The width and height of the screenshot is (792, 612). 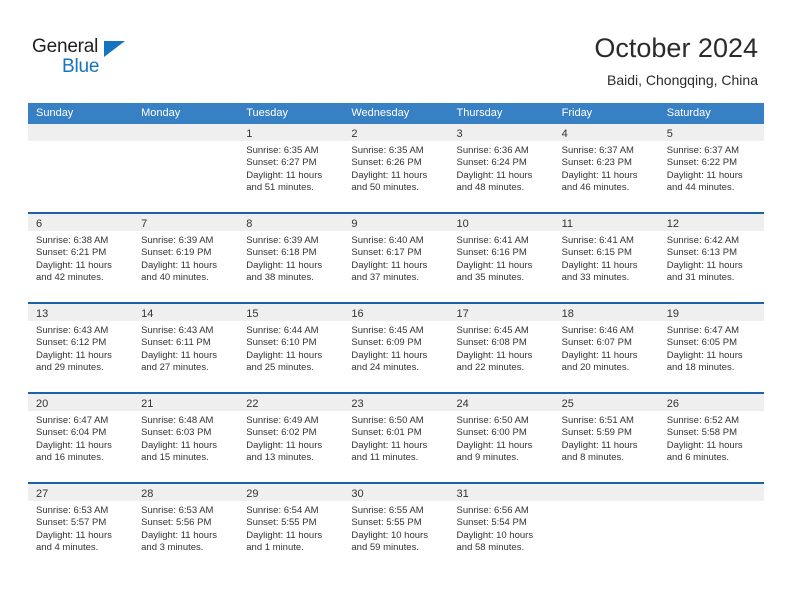 What do you see at coordinates (490, 188) in the screenshot?
I see `daylight-text-line2: and 48 minutes.` at bounding box center [490, 188].